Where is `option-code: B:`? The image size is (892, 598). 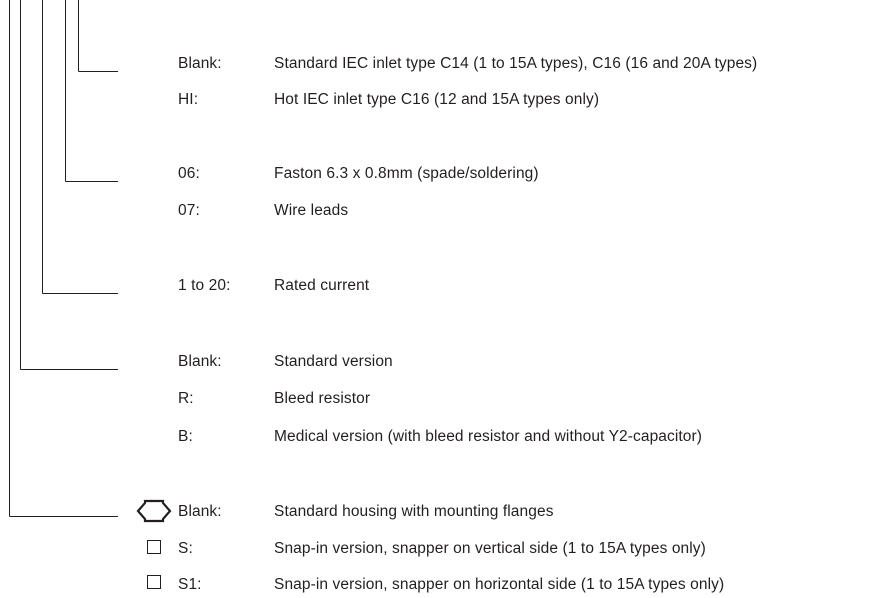 option-code: B: is located at coordinates (185, 436).